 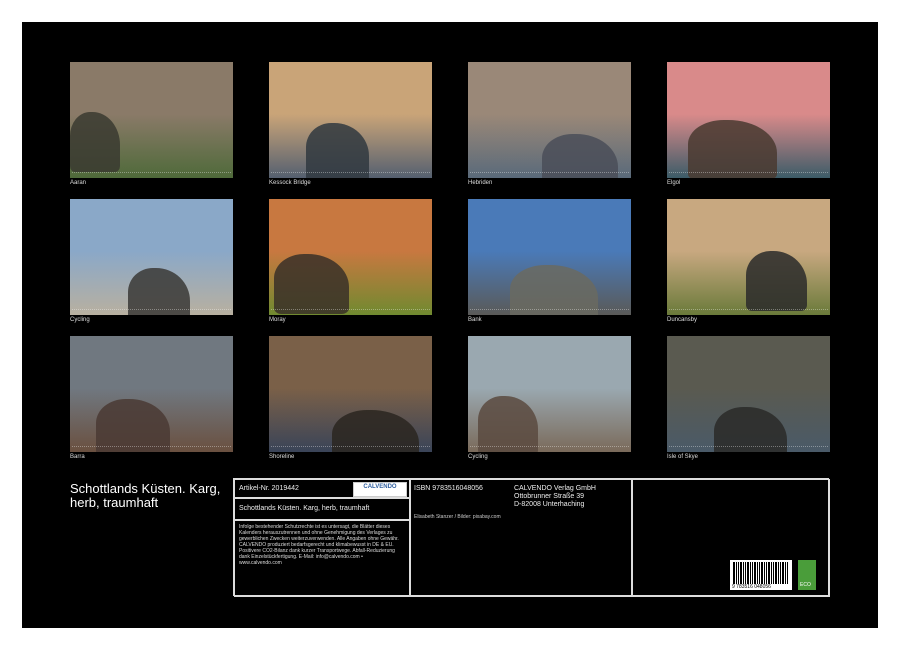 I want to click on barcode: 9 783516 048056, so click(x=761, y=575).